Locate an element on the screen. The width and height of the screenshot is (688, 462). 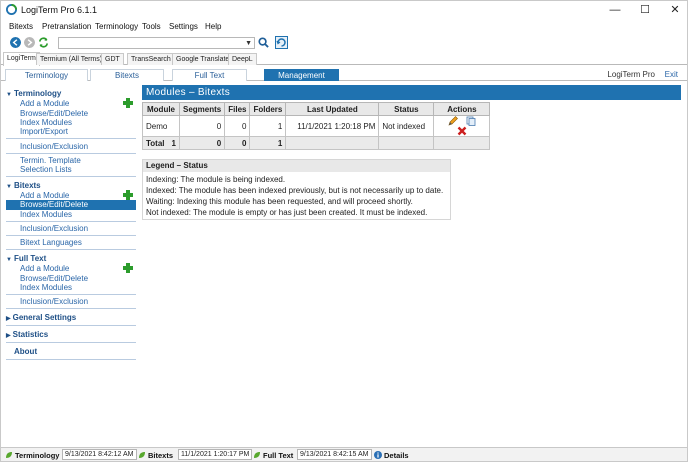
total-cell: Total 1 is located at coordinates (161, 143).